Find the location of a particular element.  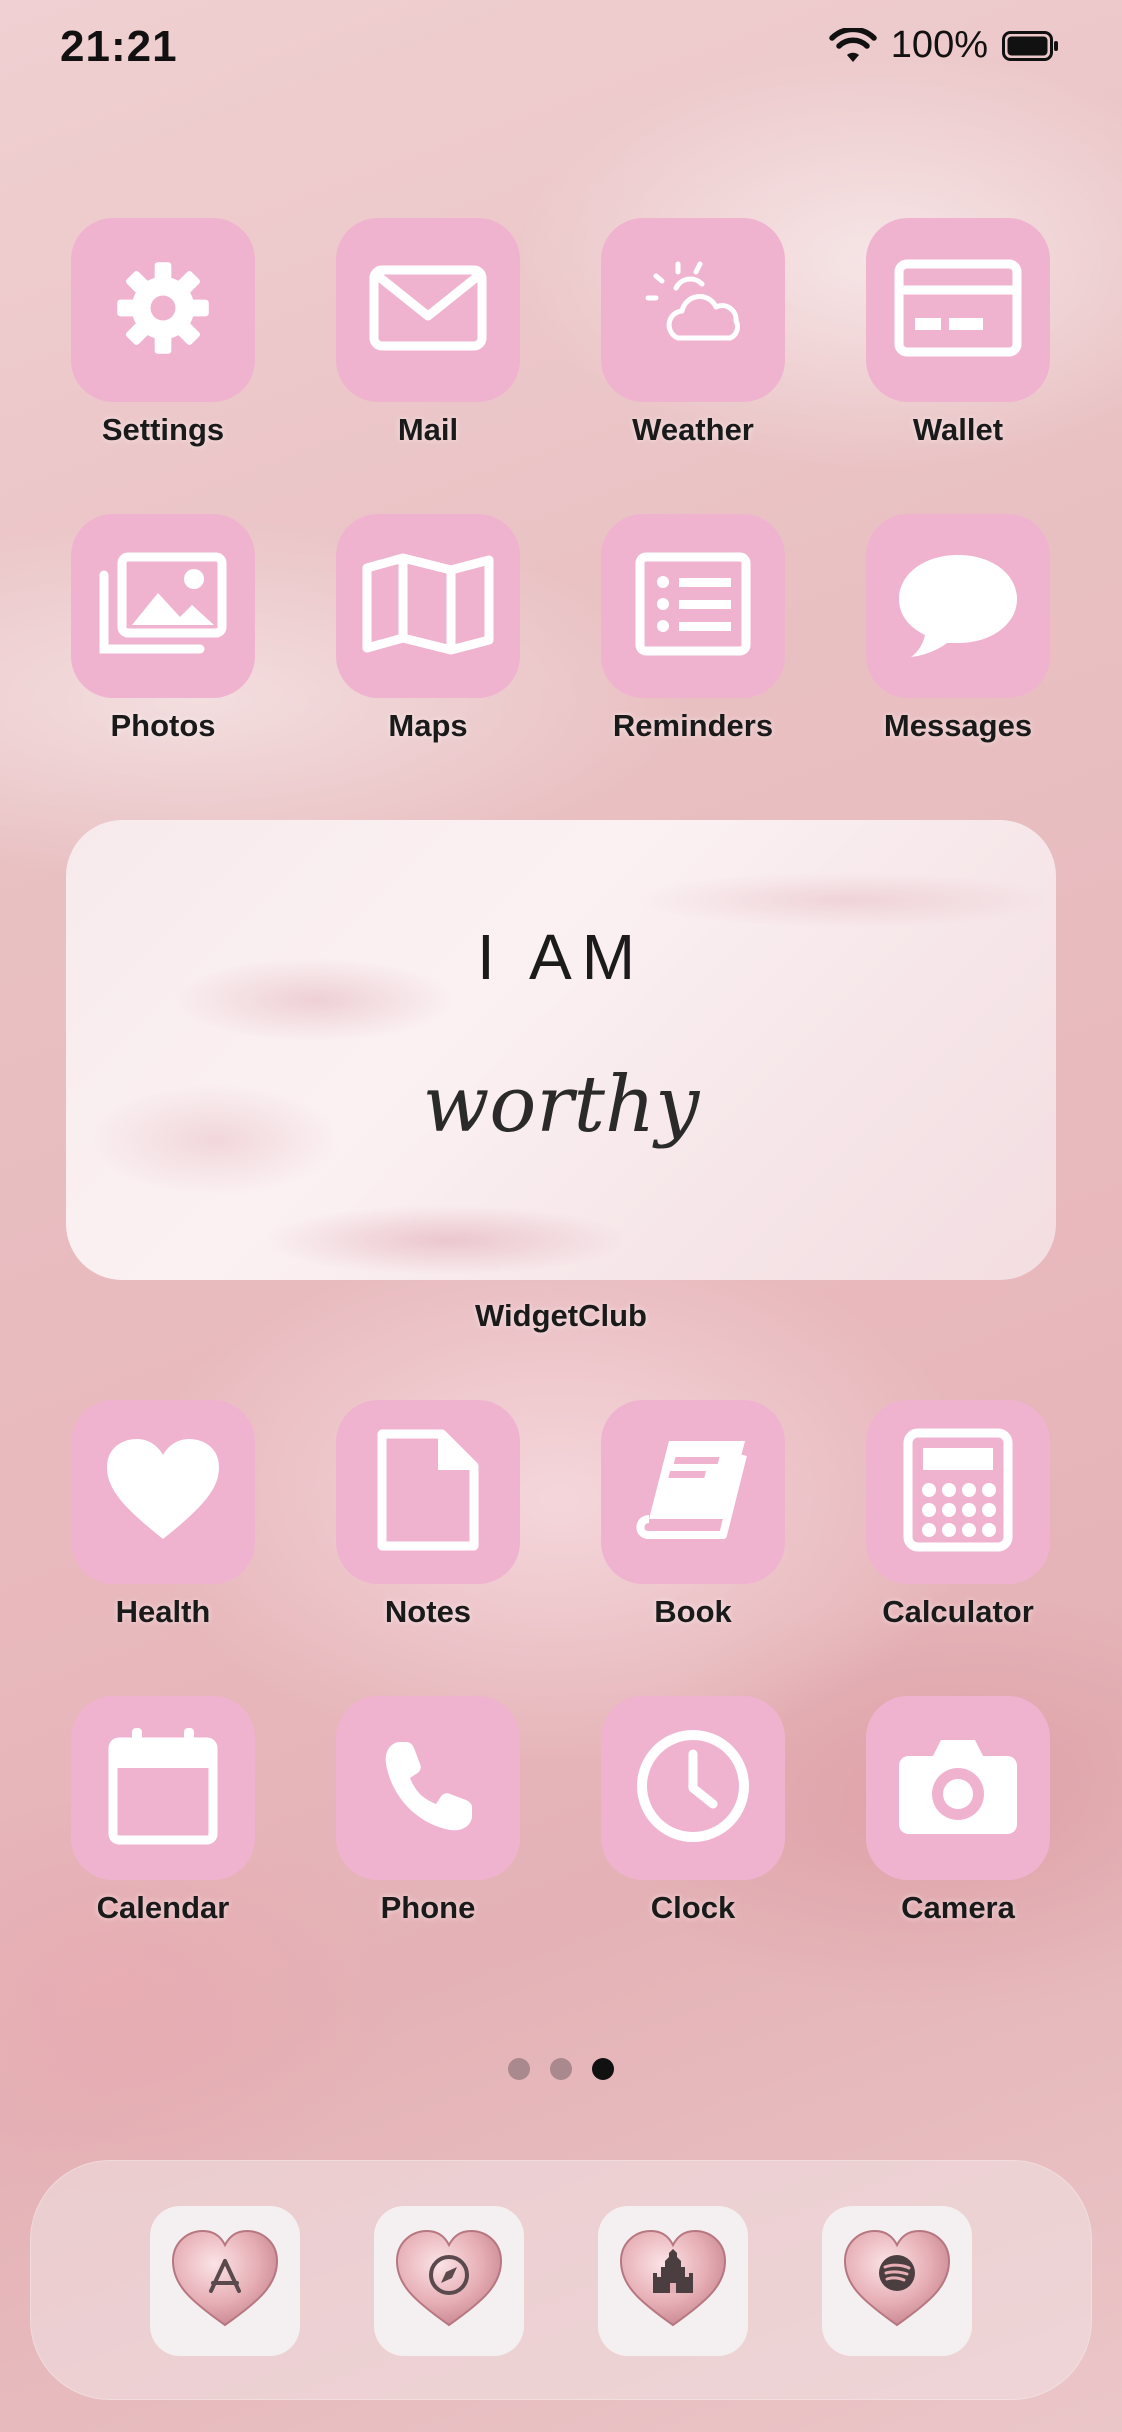

camera-icon is located at coordinates (958, 1788).